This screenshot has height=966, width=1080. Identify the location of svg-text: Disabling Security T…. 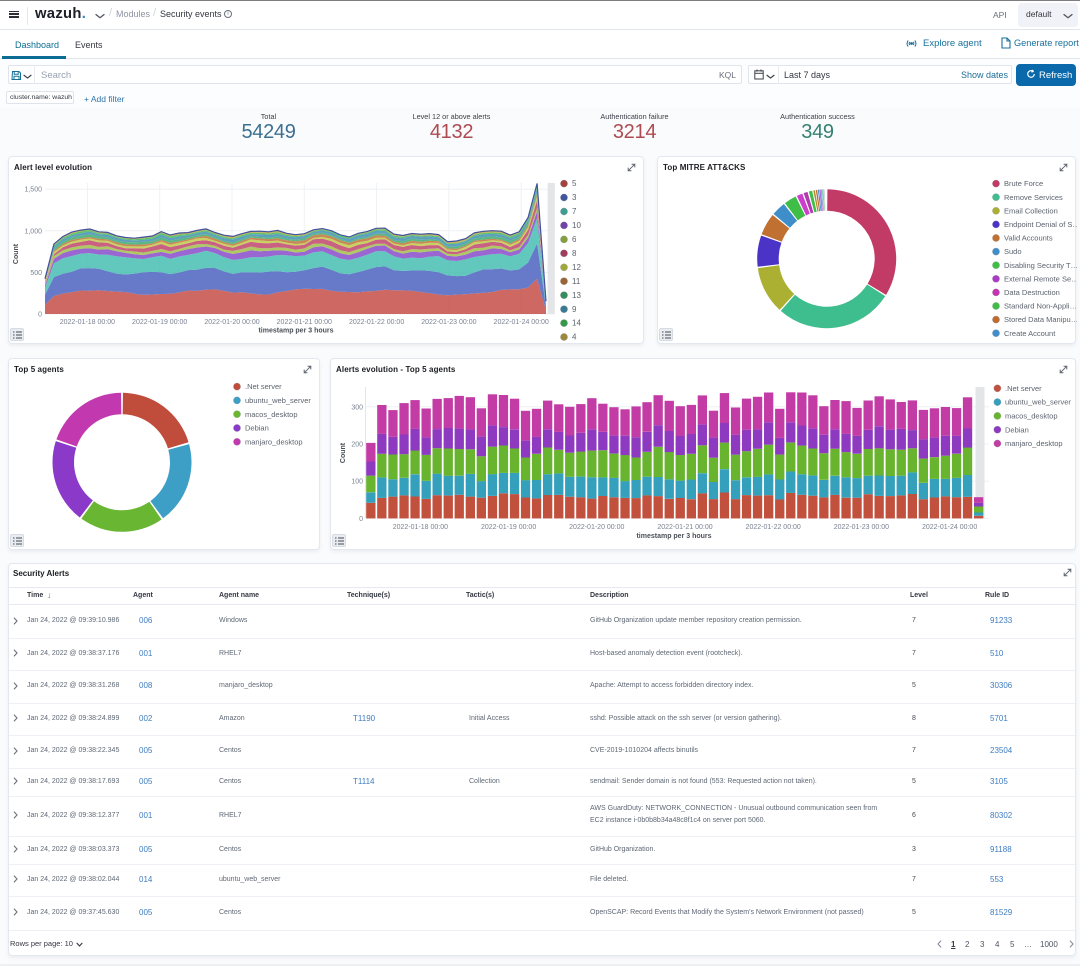
(1040, 265).